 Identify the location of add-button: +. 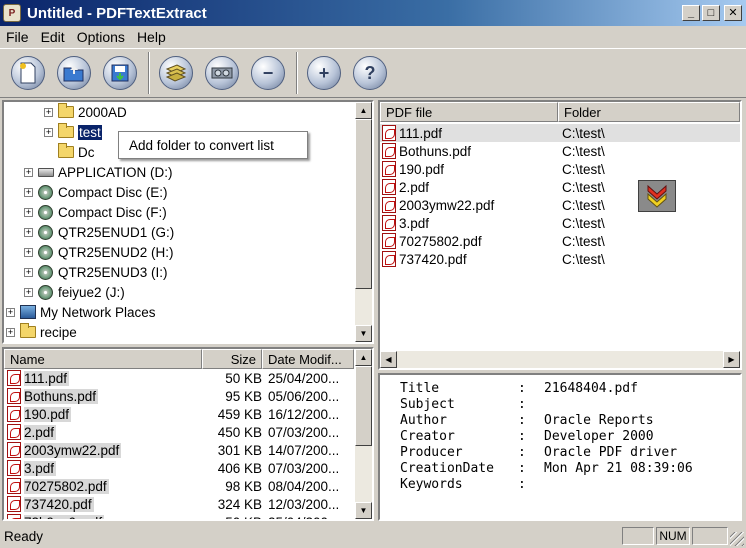
(324, 73).